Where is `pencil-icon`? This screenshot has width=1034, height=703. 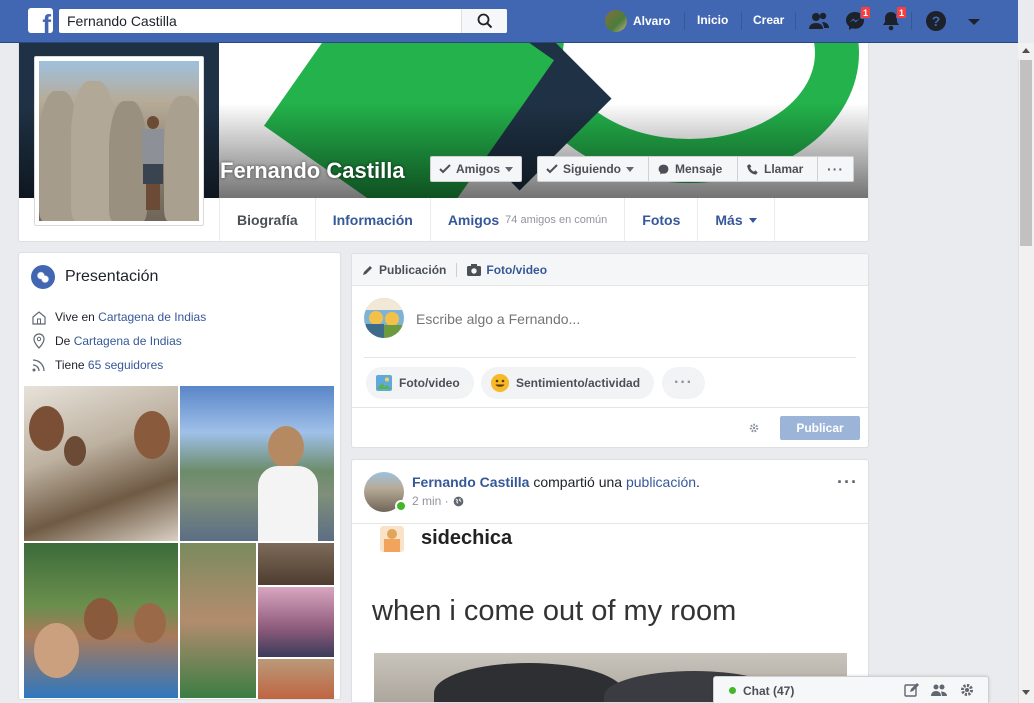
pencil-icon is located at coordinates (367, 270).